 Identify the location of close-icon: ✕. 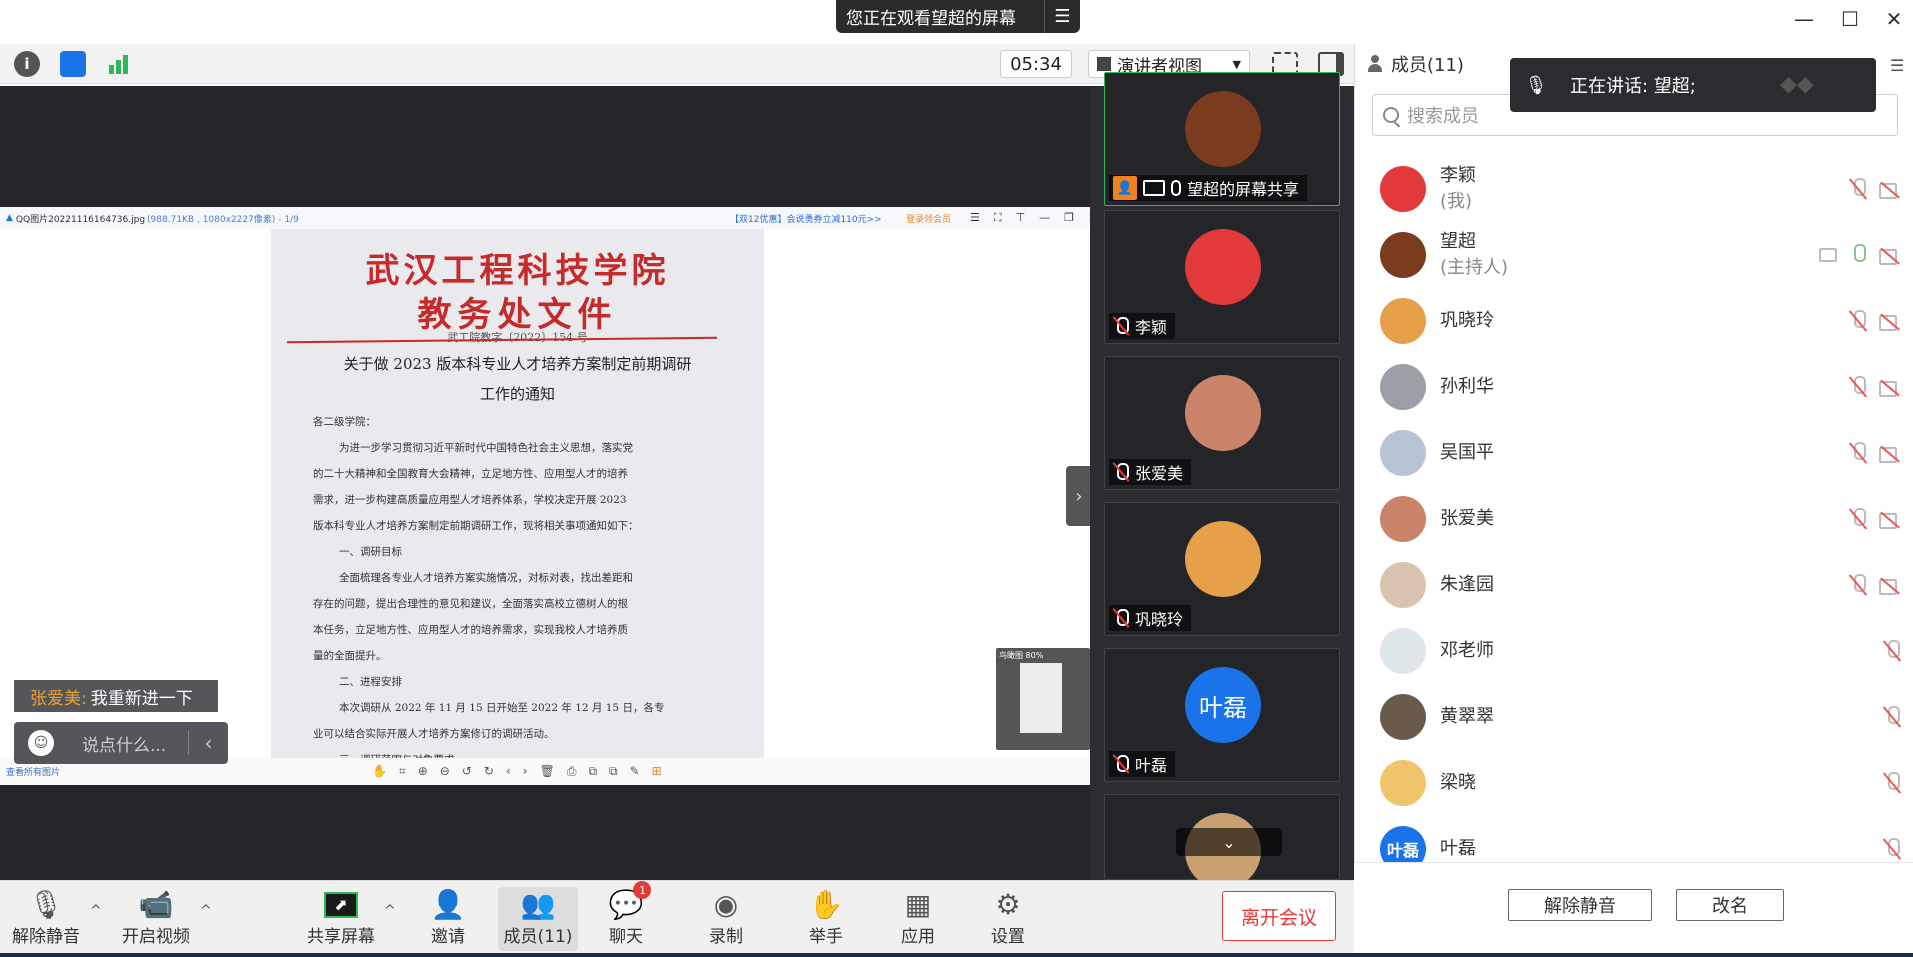
(1893, 19).